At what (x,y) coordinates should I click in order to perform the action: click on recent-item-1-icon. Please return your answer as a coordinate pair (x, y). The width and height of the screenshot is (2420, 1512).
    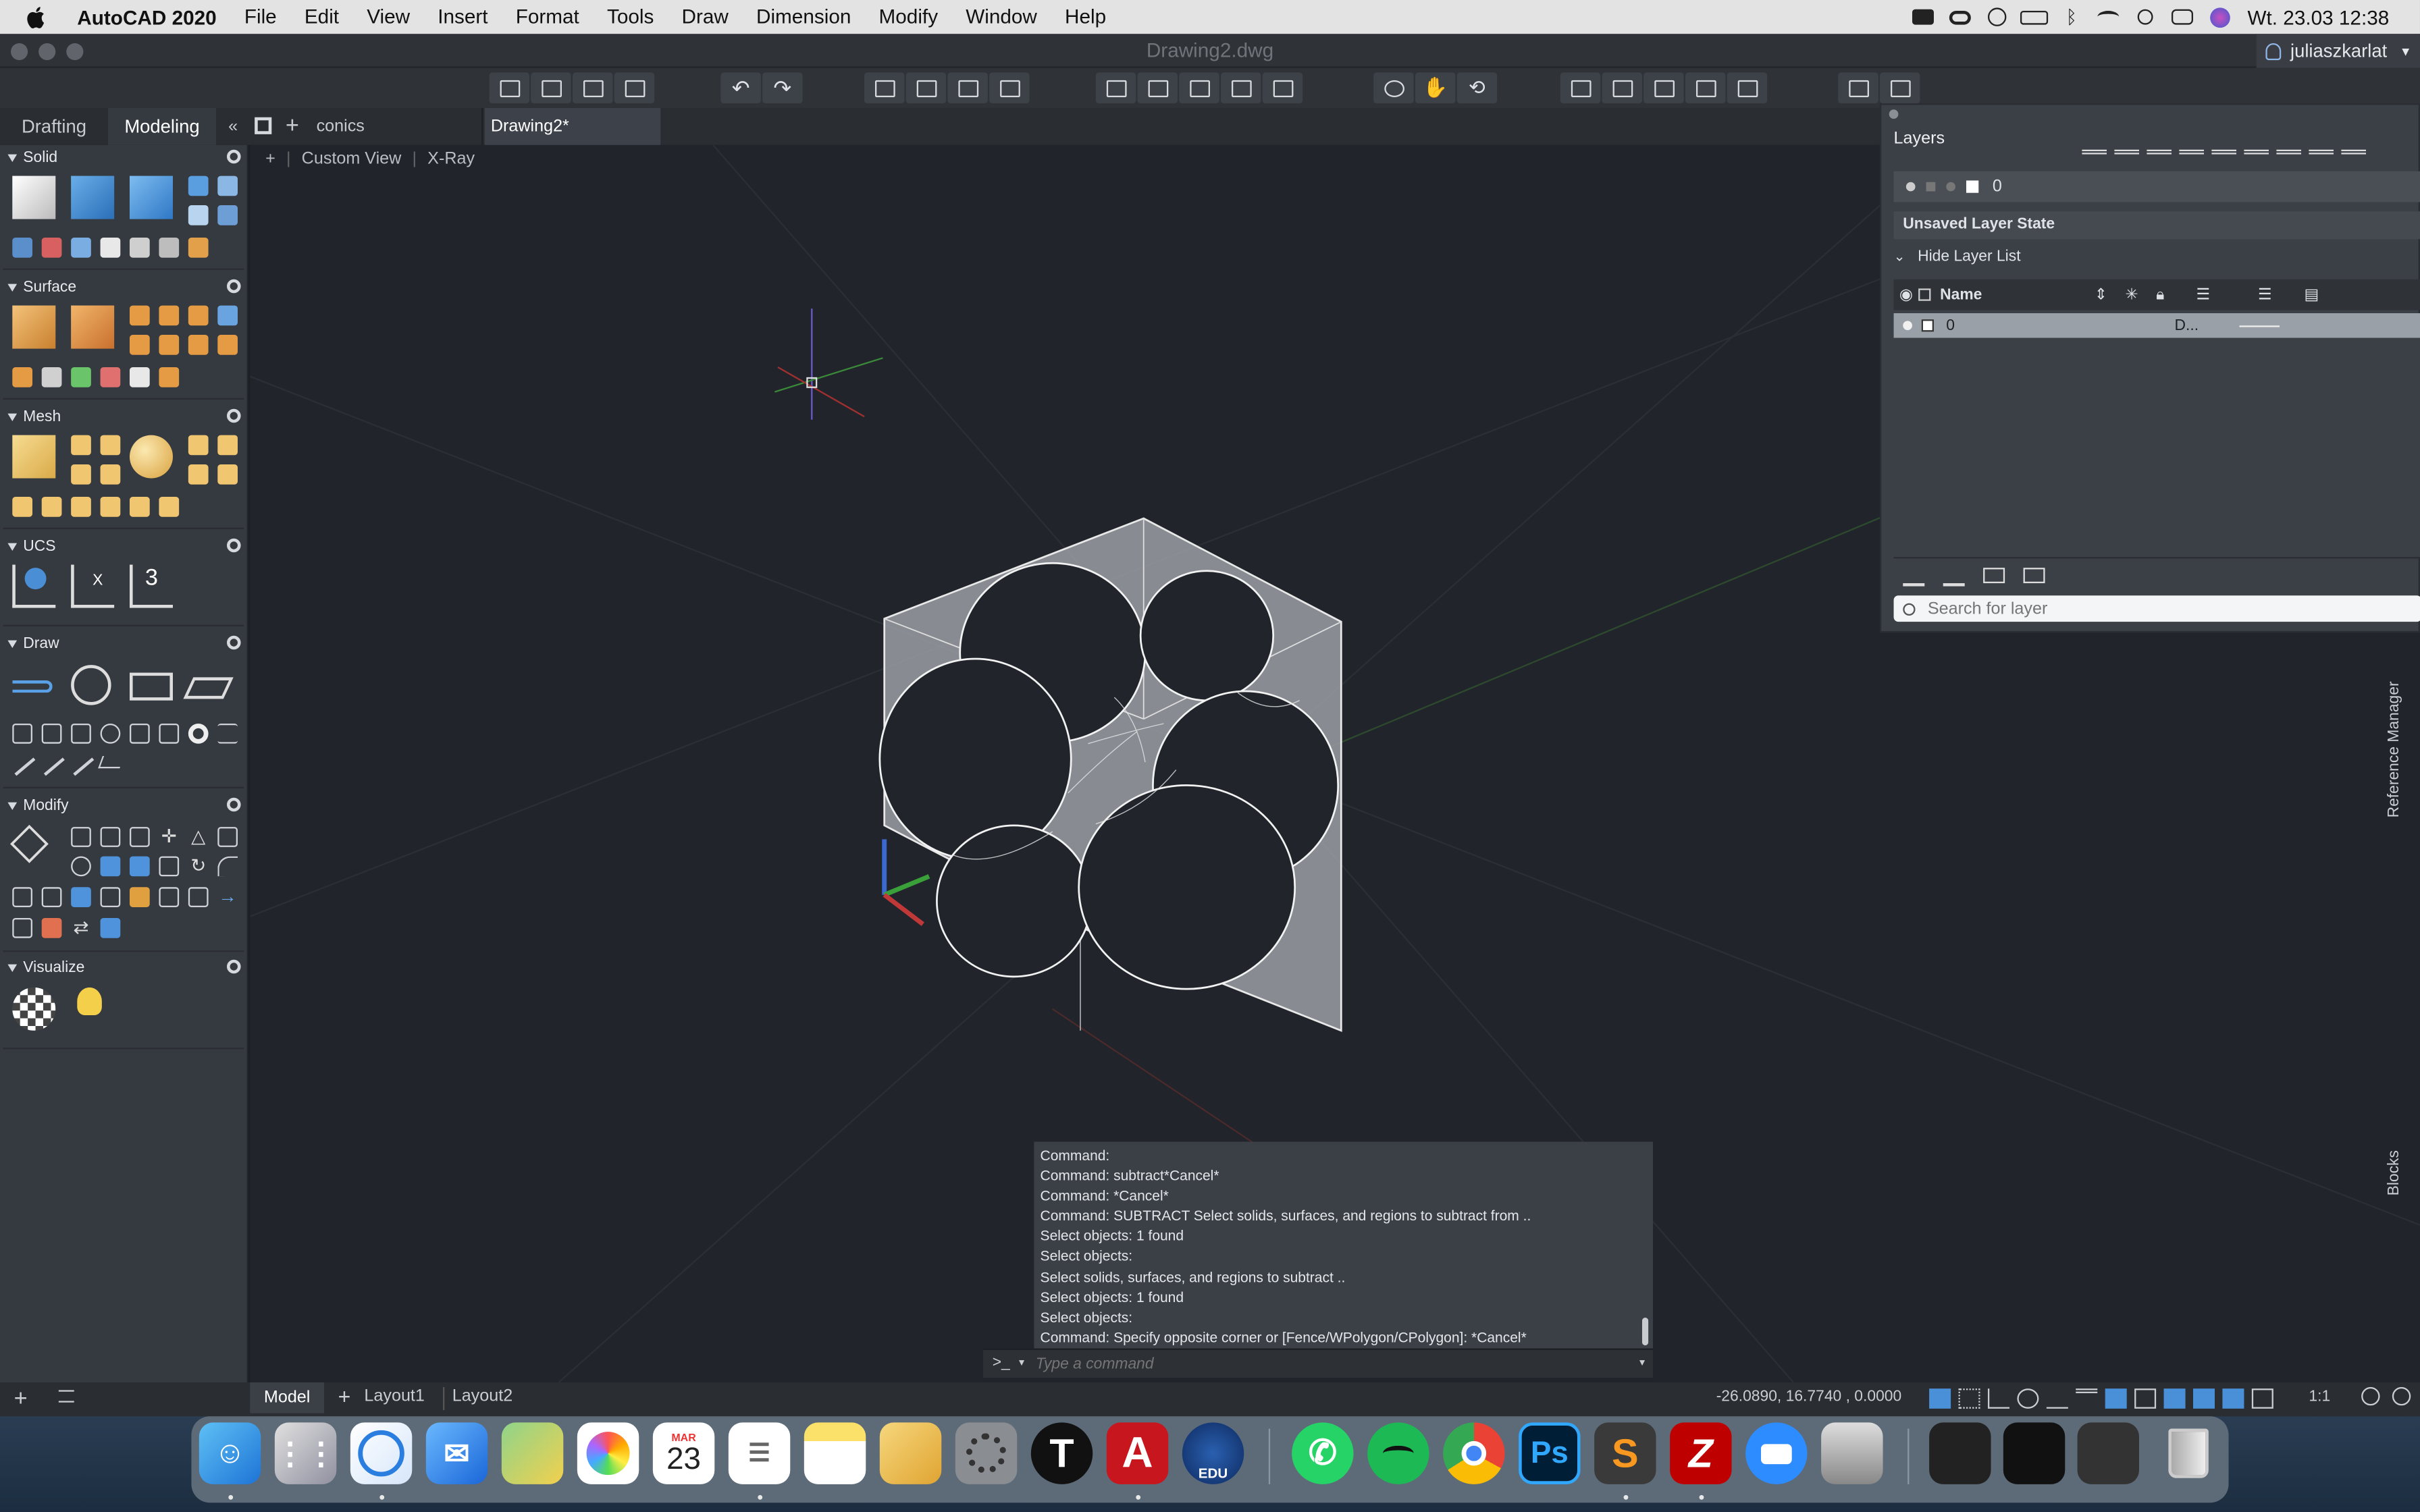
    Looking at the image, I should click on (1960, 1453).